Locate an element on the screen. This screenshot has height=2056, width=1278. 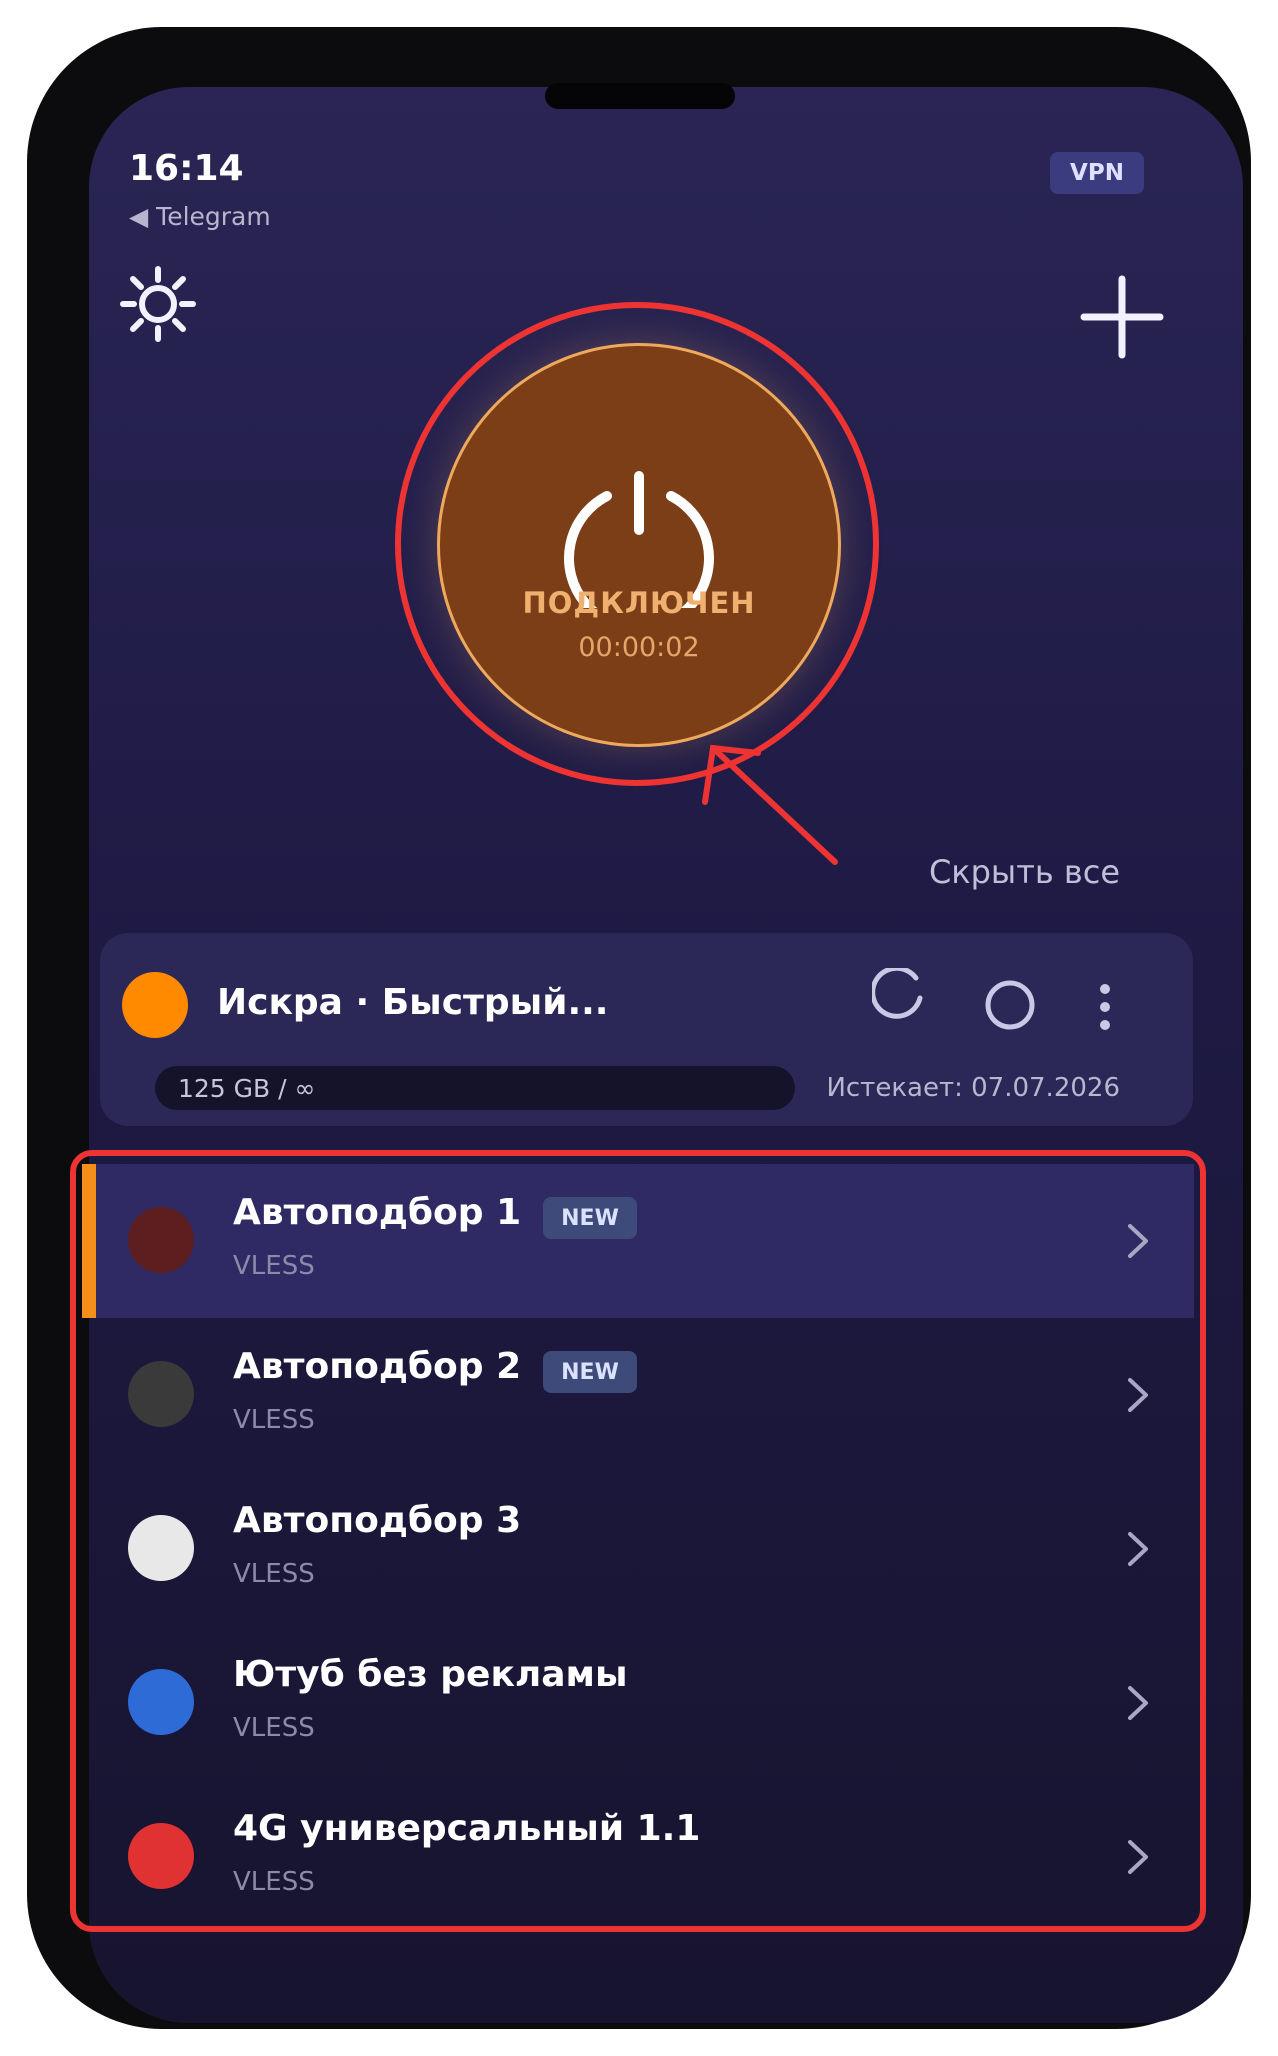
annotation-circle is located at coordinates (637, 544).